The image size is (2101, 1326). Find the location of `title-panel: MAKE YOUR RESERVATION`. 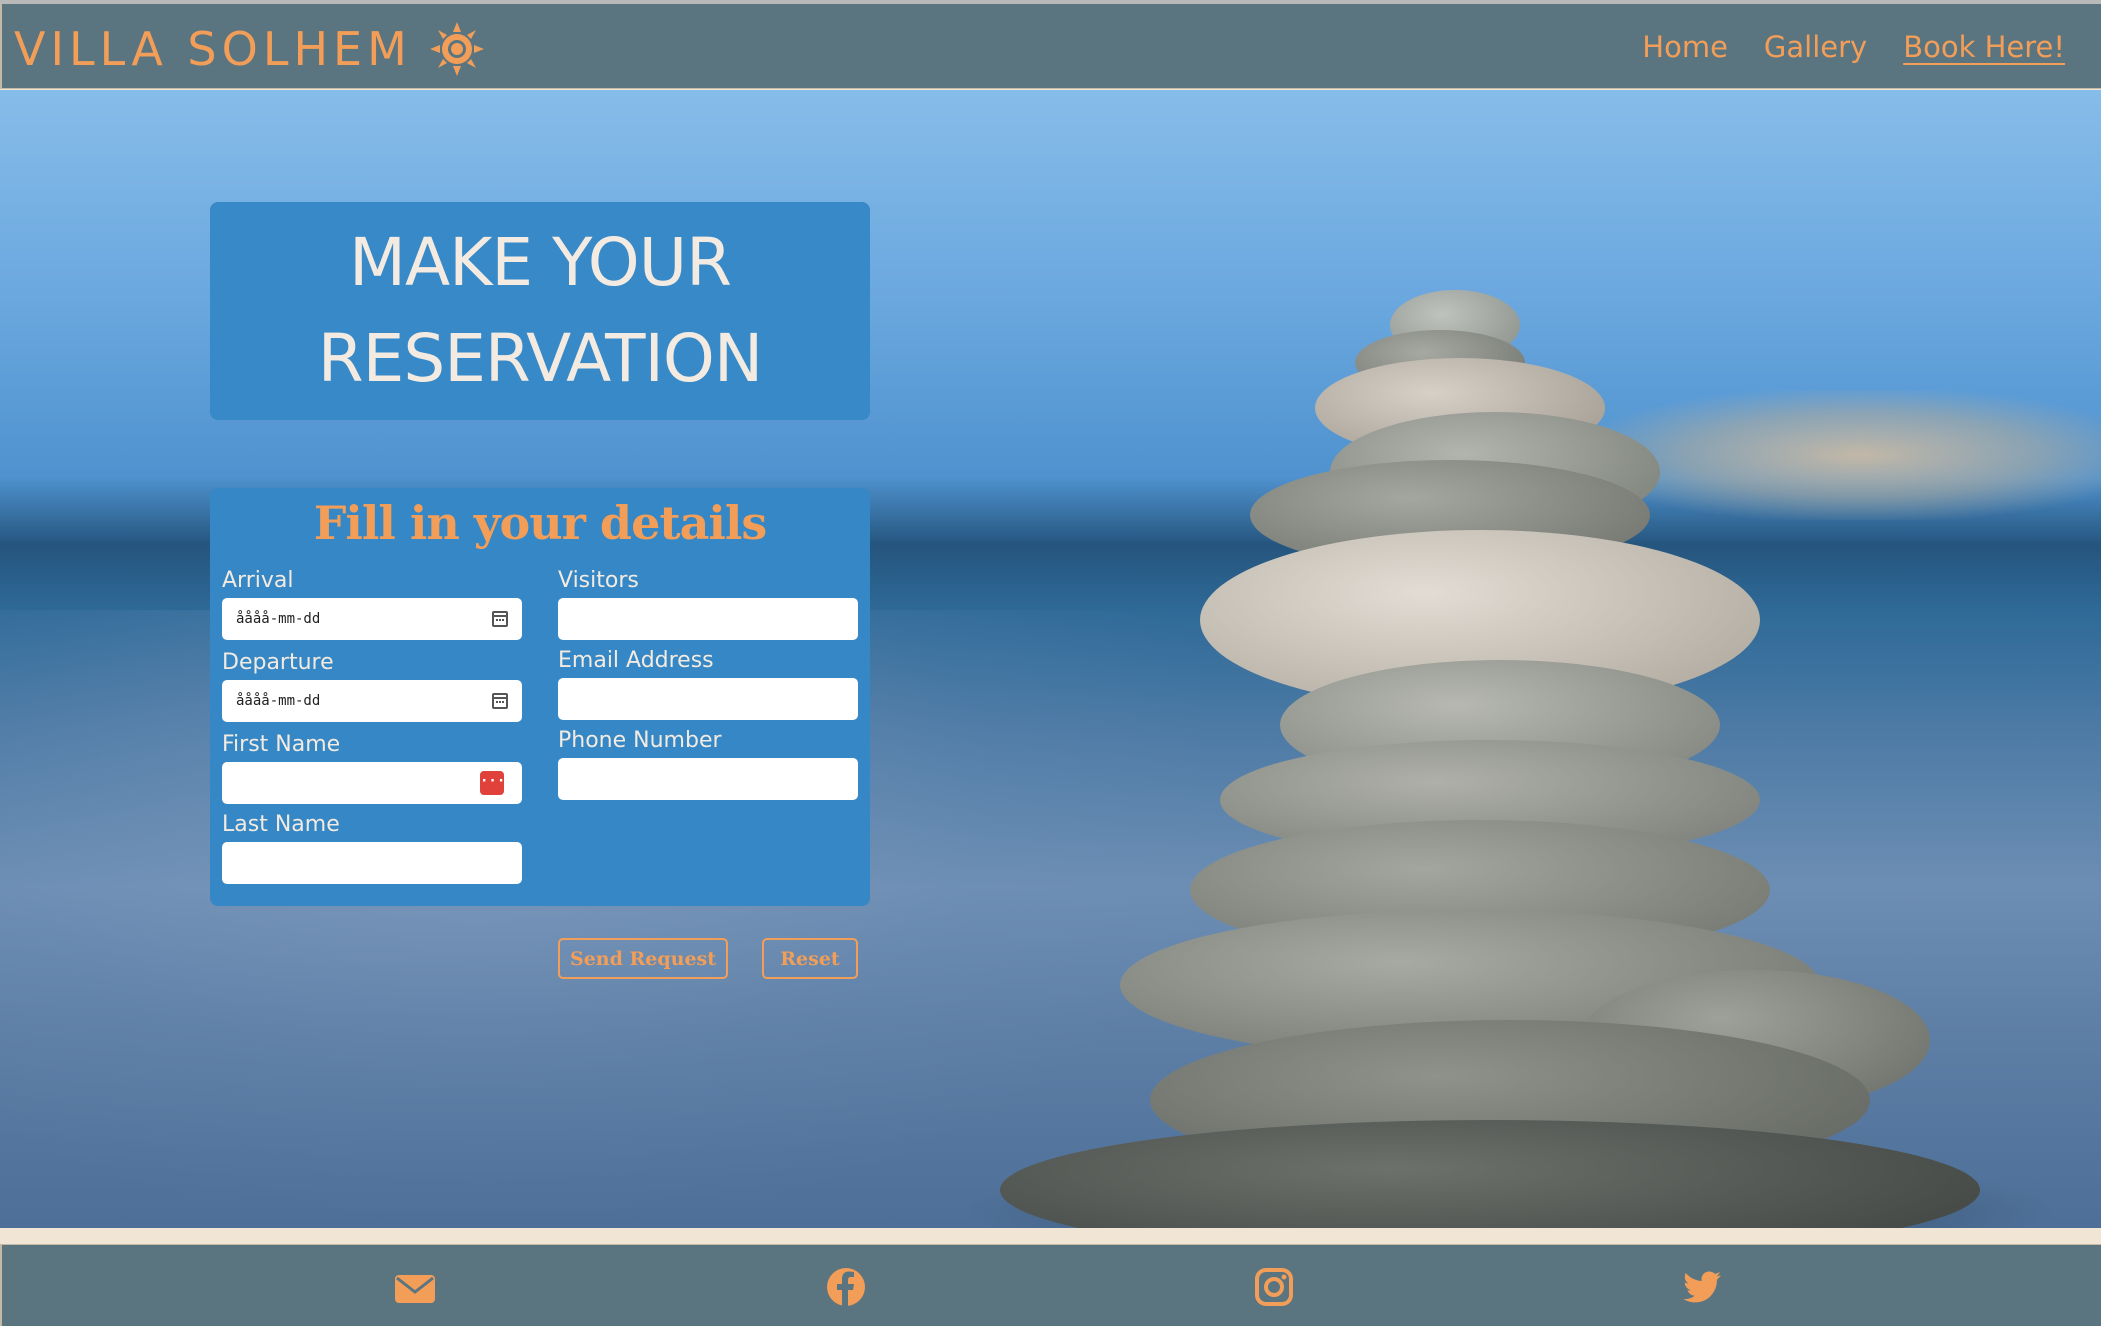

title-panel: MAKE YOUR RESERVATION is located at coordinates (540, 311).